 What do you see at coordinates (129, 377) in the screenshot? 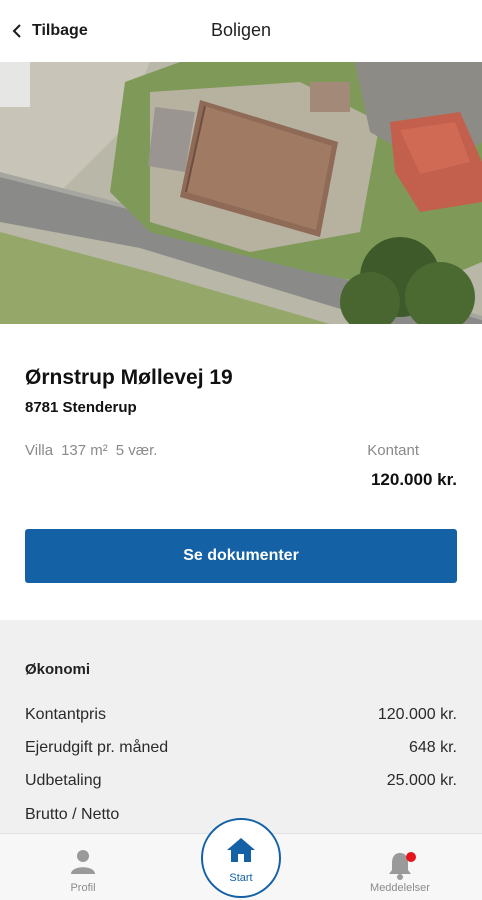
I see `property-address: Ørnstrup Møllevej 19` at bounding box center [129, 377].